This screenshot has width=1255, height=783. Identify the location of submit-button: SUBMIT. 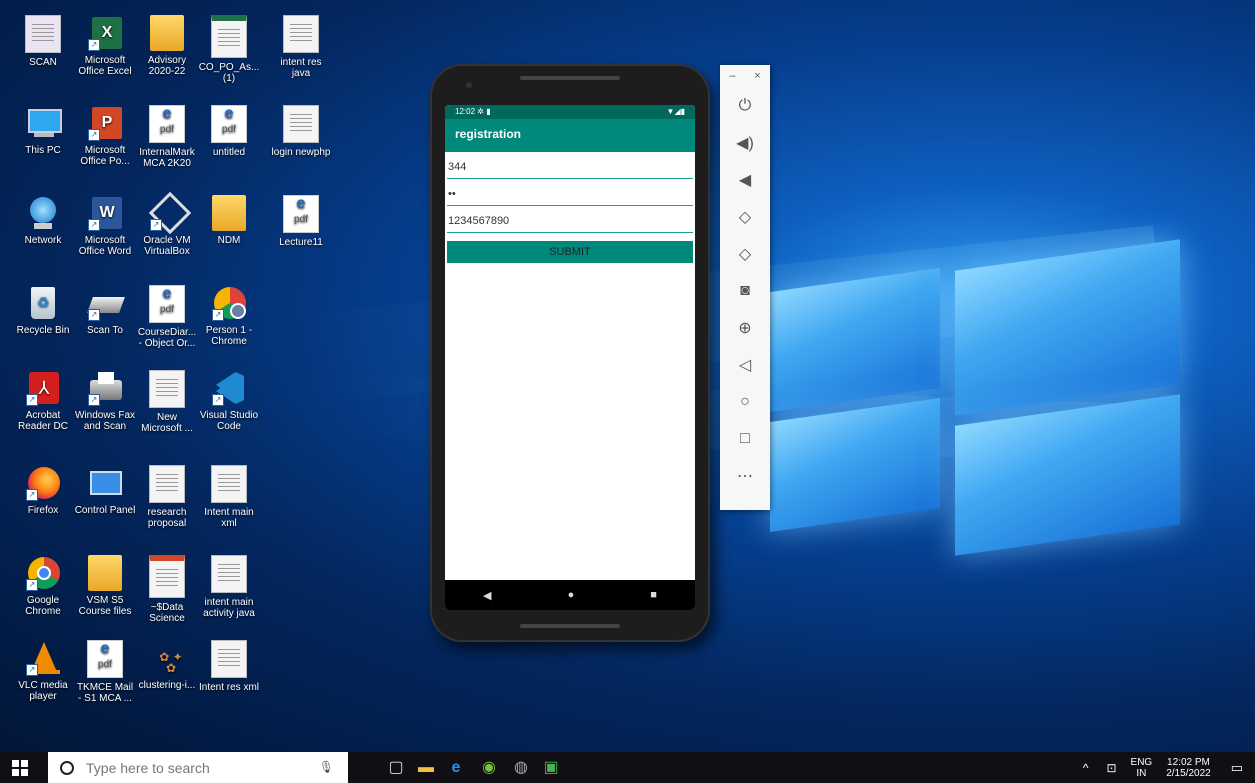
(570, 252).